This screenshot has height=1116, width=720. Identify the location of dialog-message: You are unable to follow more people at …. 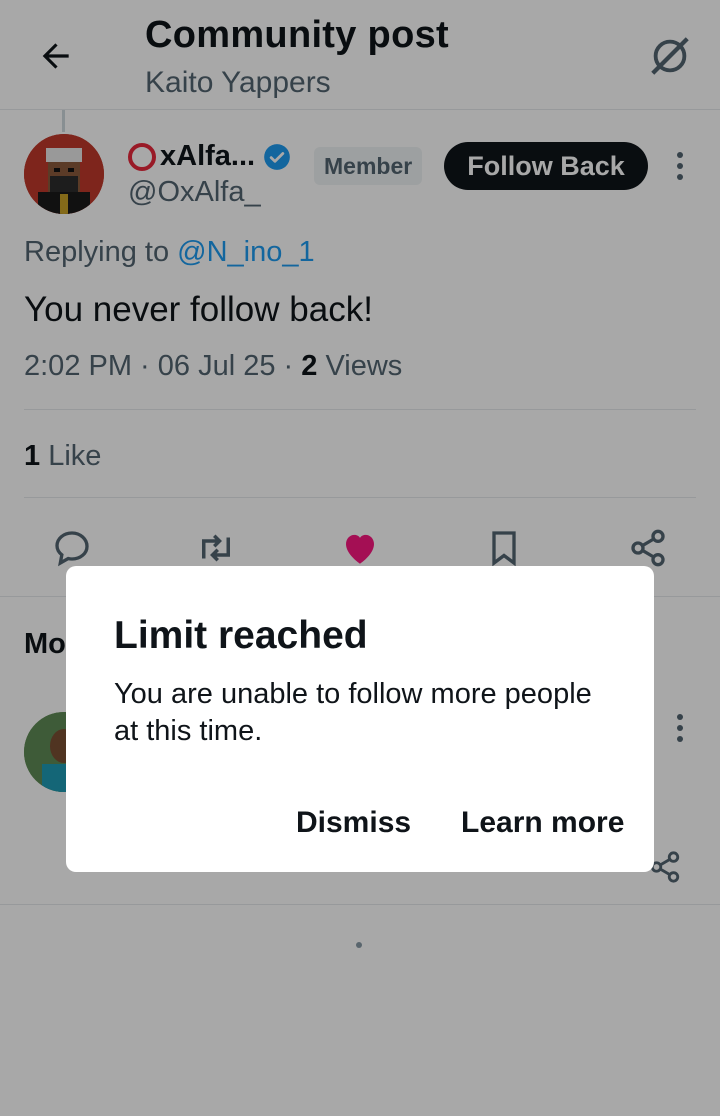
(353, 712).